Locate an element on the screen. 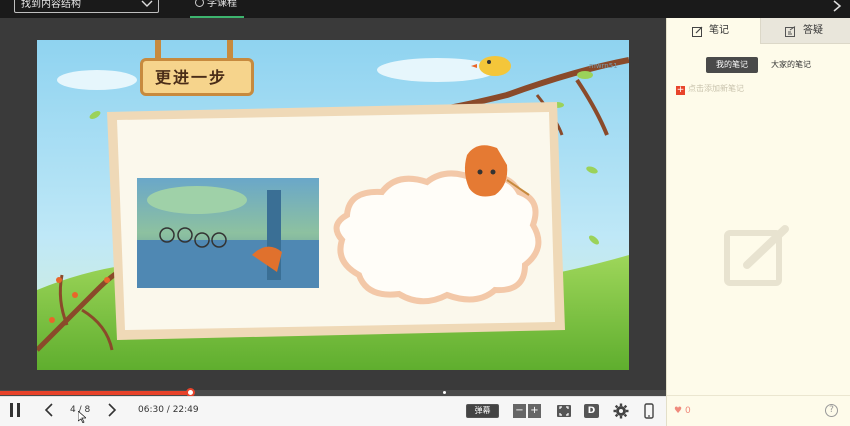  tab-notes: 笔记 is located at coordinates (713, 31).